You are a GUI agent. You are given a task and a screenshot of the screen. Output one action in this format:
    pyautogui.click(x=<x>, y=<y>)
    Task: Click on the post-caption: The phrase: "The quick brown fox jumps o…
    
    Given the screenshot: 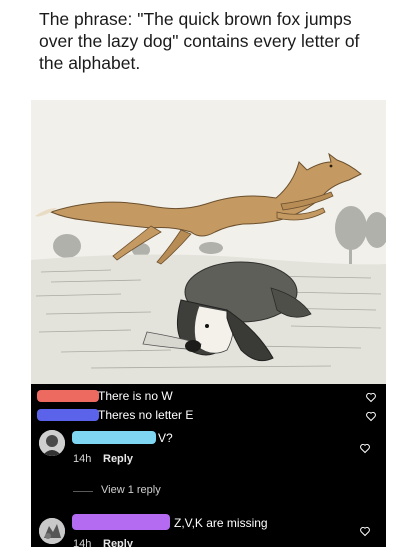 What is the action you would take?
    pyautogui.click(x=199, y=41)
    